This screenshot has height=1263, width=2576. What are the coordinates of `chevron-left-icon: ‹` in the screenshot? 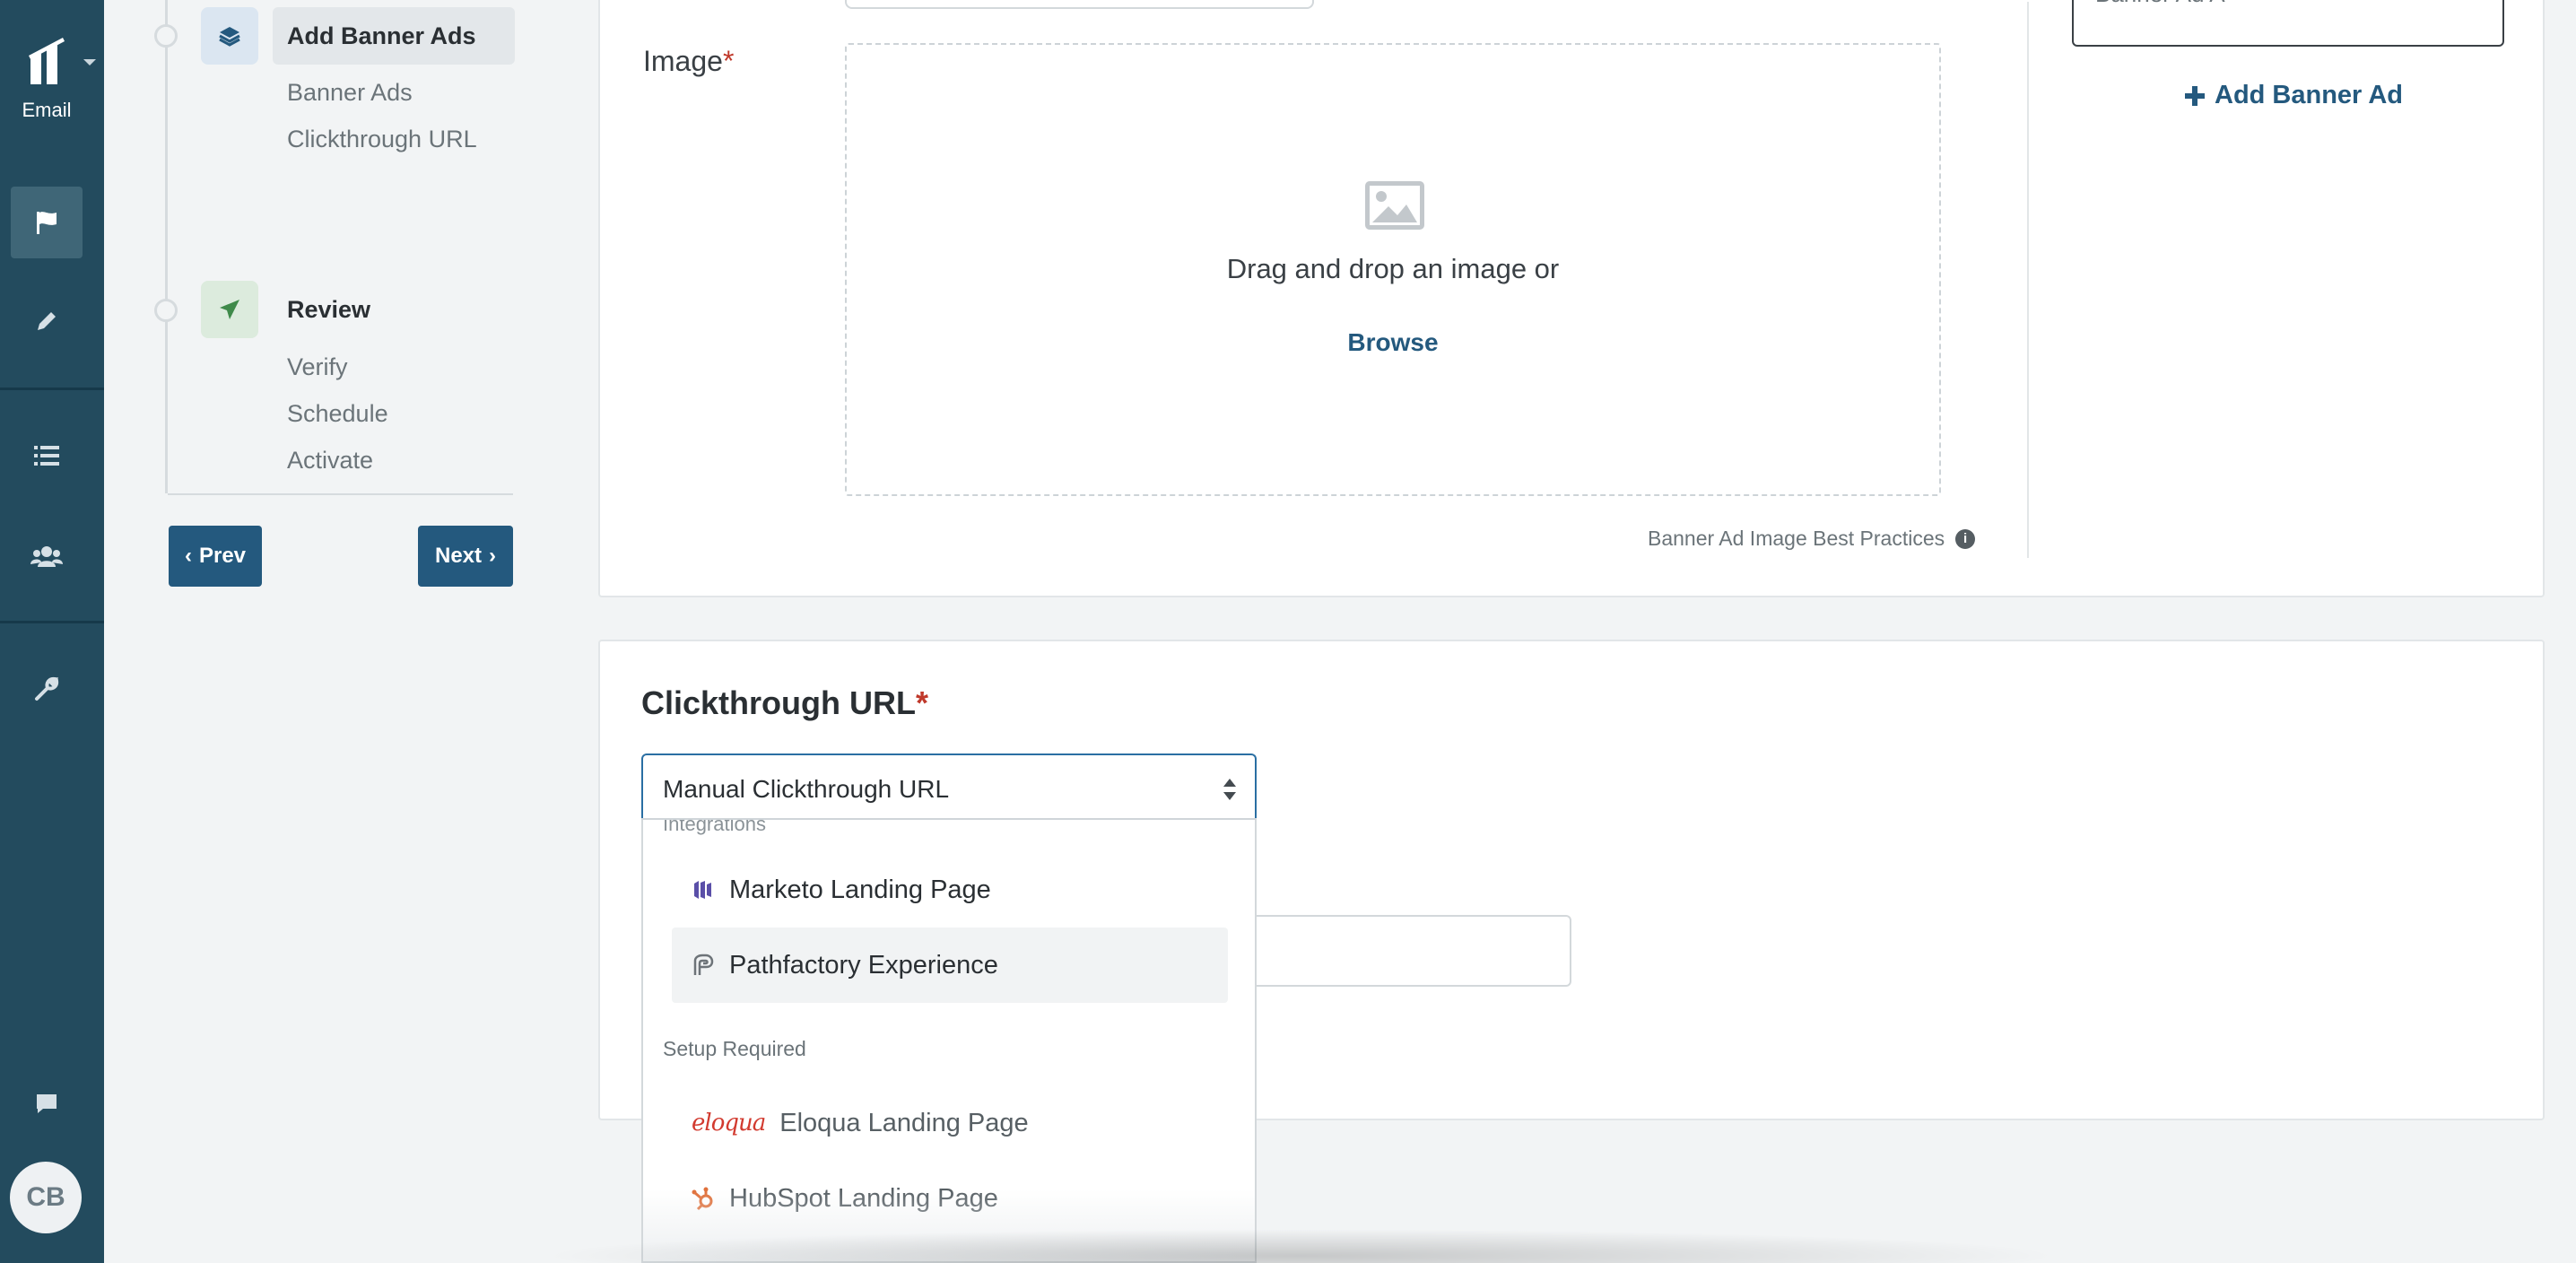 It's located at (188, 556).